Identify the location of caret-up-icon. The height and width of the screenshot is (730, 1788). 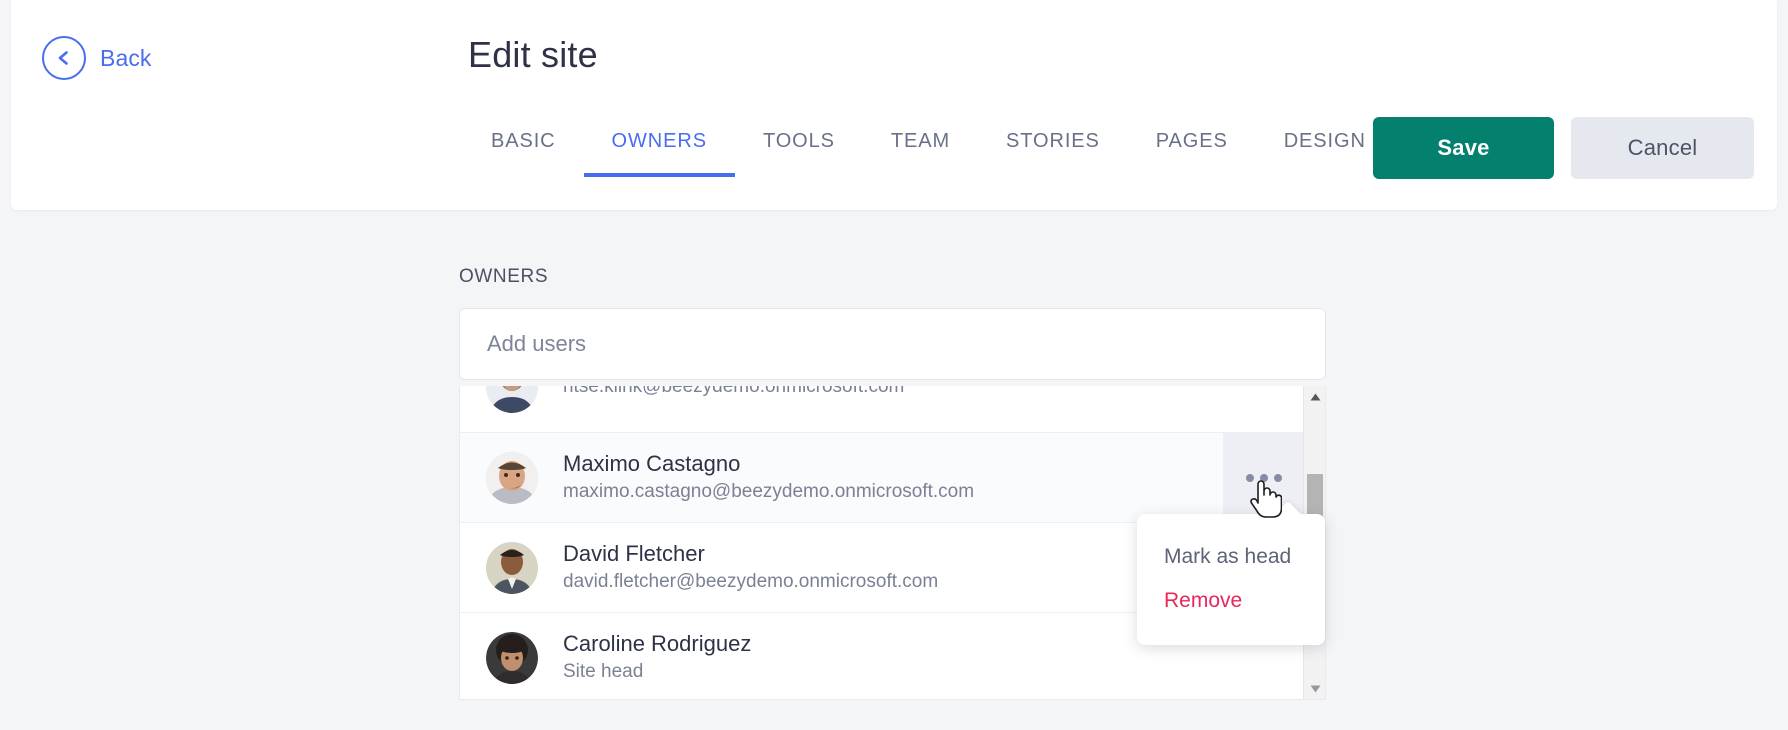
(1314, 397).